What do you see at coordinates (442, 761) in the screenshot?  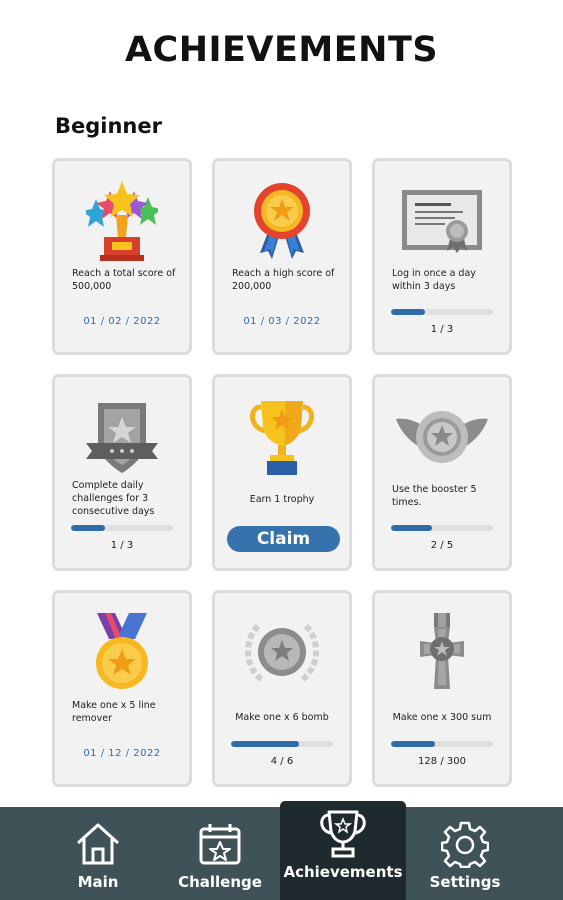 I see `progress-count: 128 / 300` at bounding box center [442, 761].